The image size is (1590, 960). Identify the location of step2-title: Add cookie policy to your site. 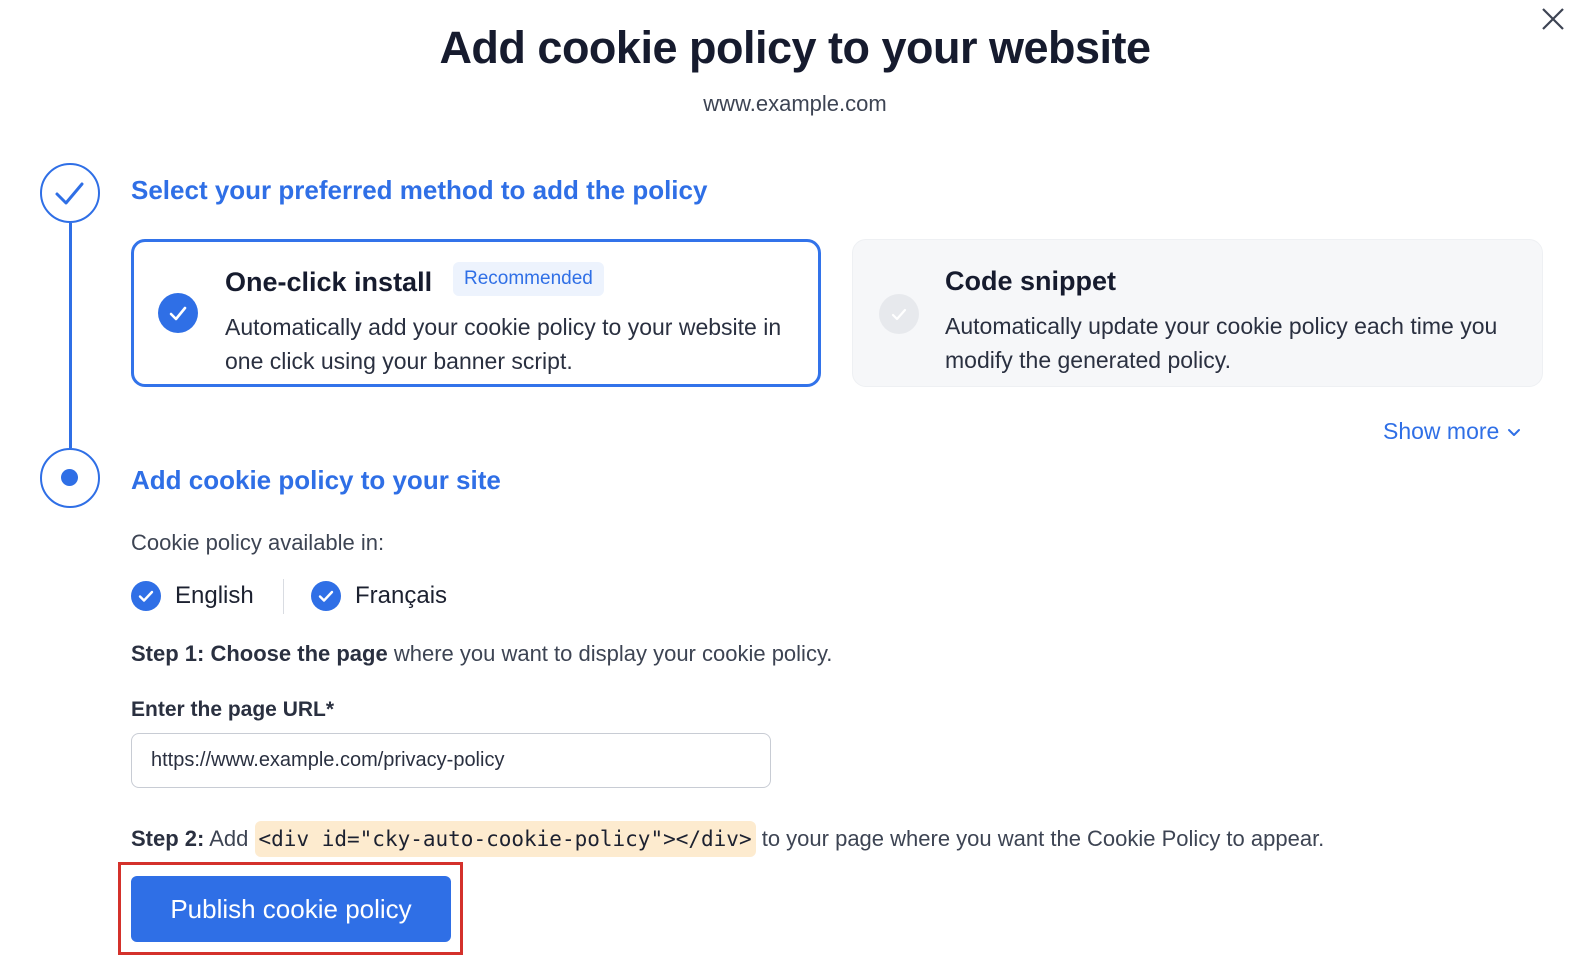
(316, 480).